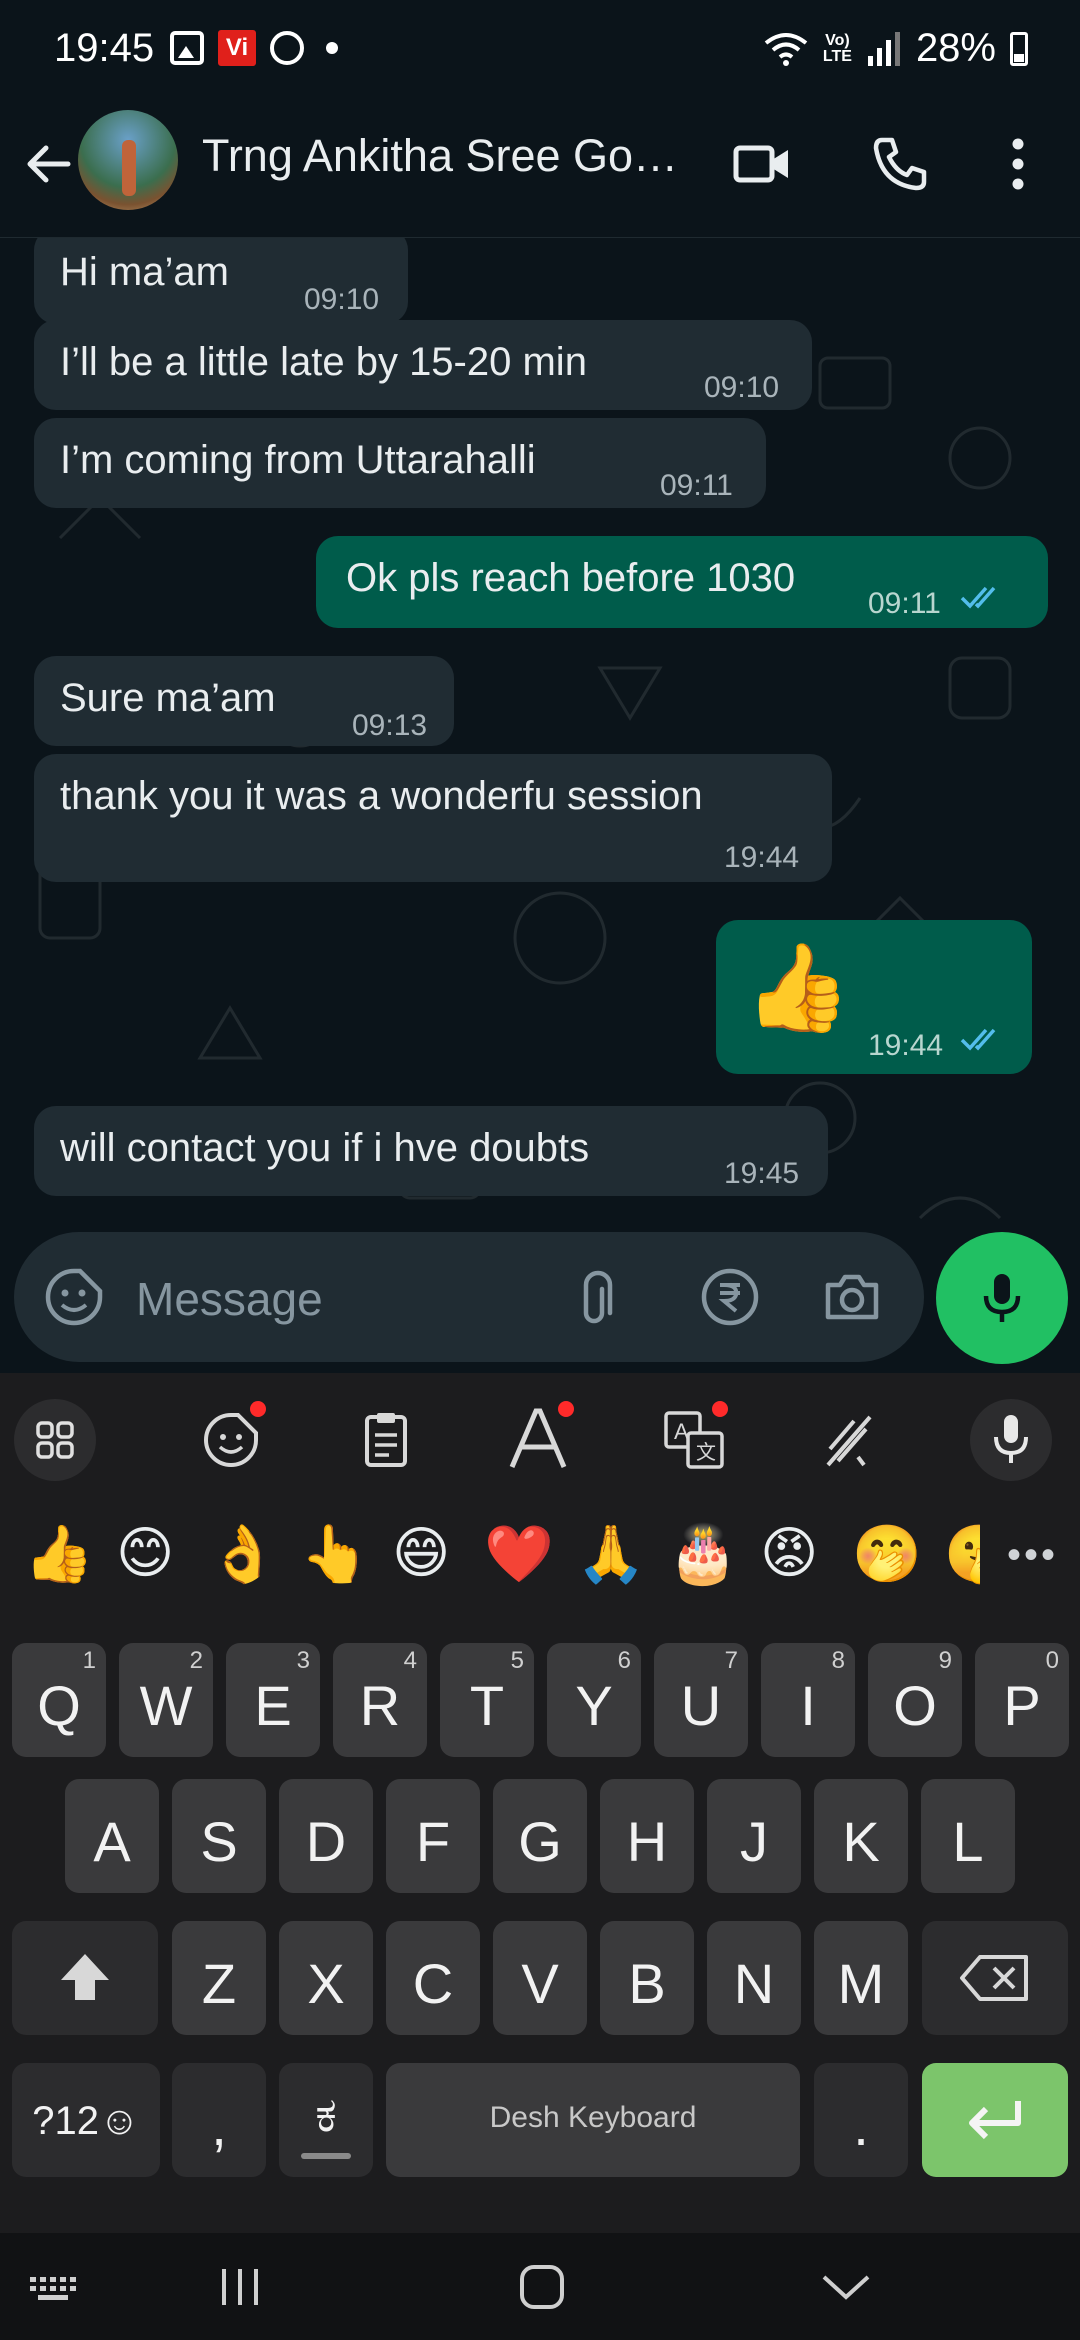  Describe the element at coordinates (861, 2120) in the screenshot. I see `period-key: .` at that location.